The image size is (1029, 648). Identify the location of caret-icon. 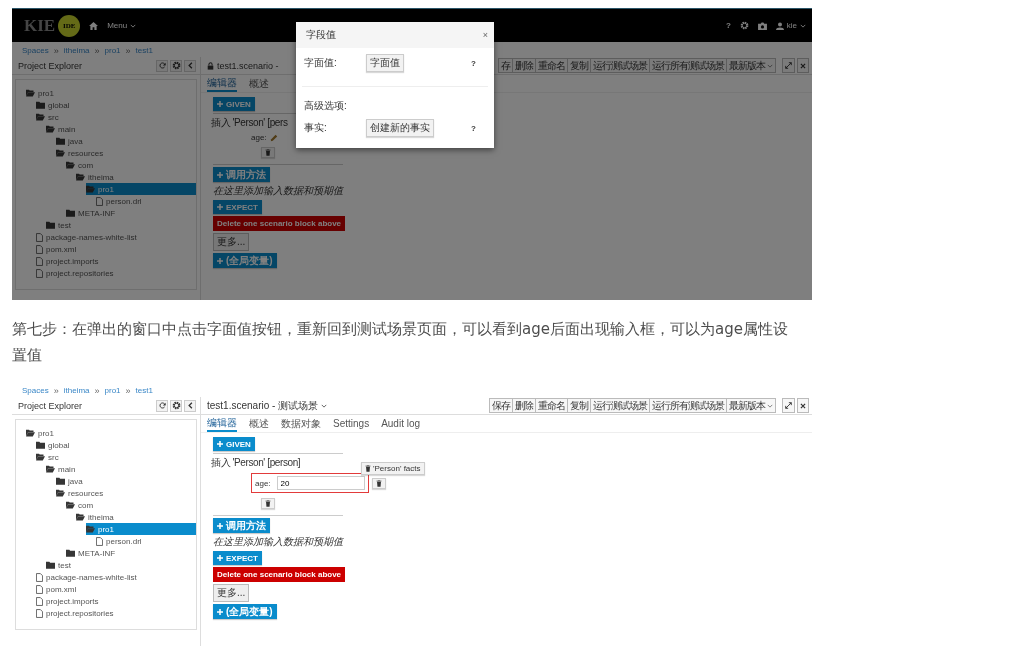
(770, 405).